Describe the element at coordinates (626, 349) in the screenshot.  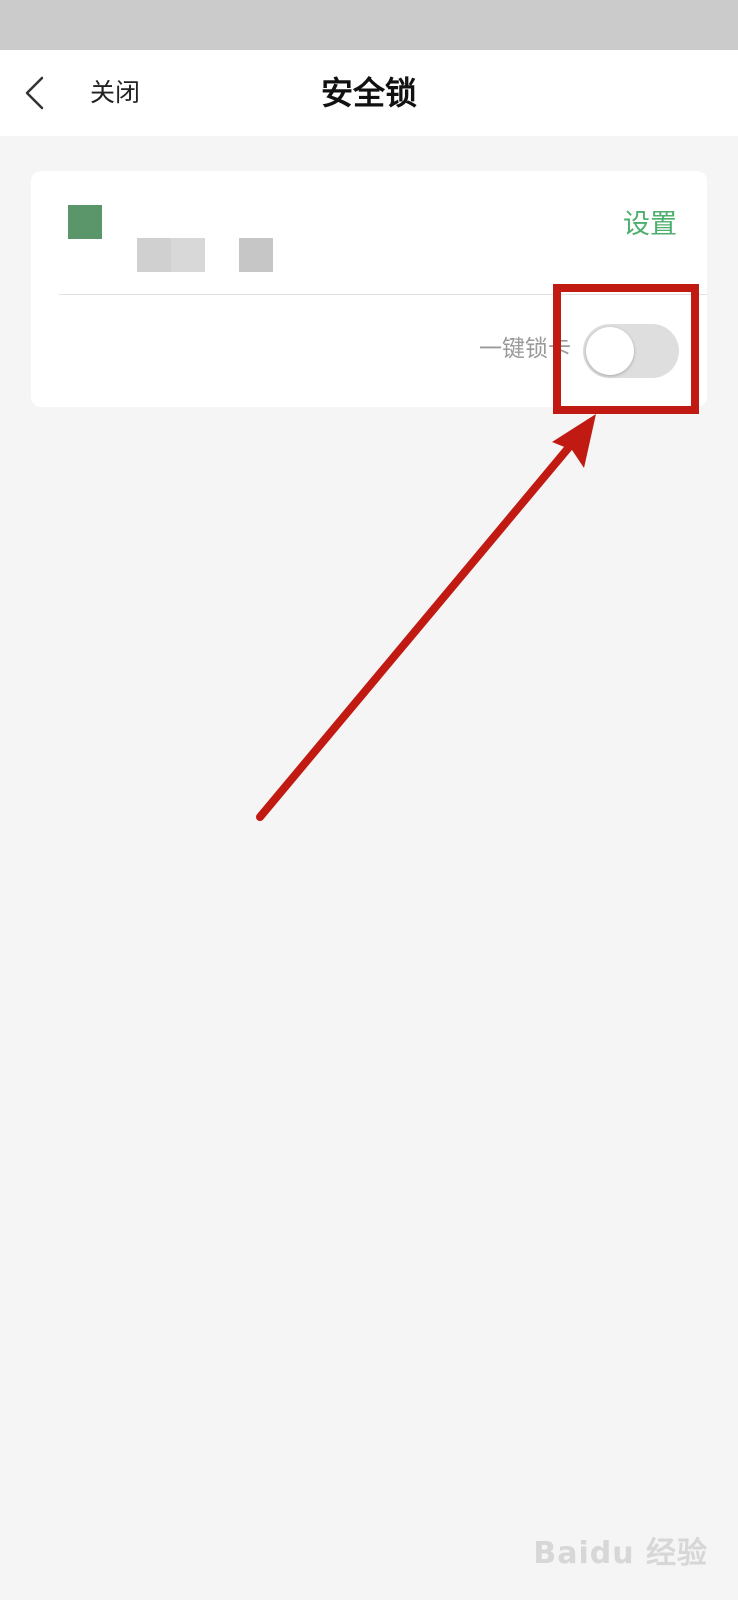
I see `annotation-highlight-box` at that location.